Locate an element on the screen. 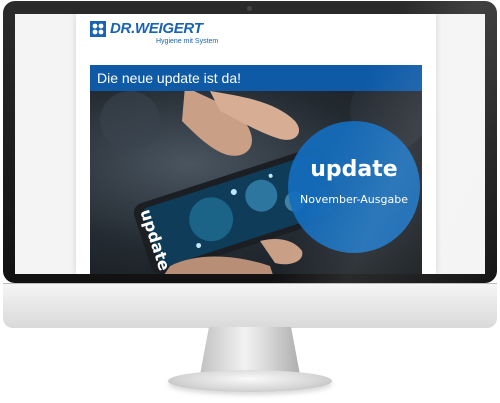  monitor-stand-neck is located at coordinates (250, 350).